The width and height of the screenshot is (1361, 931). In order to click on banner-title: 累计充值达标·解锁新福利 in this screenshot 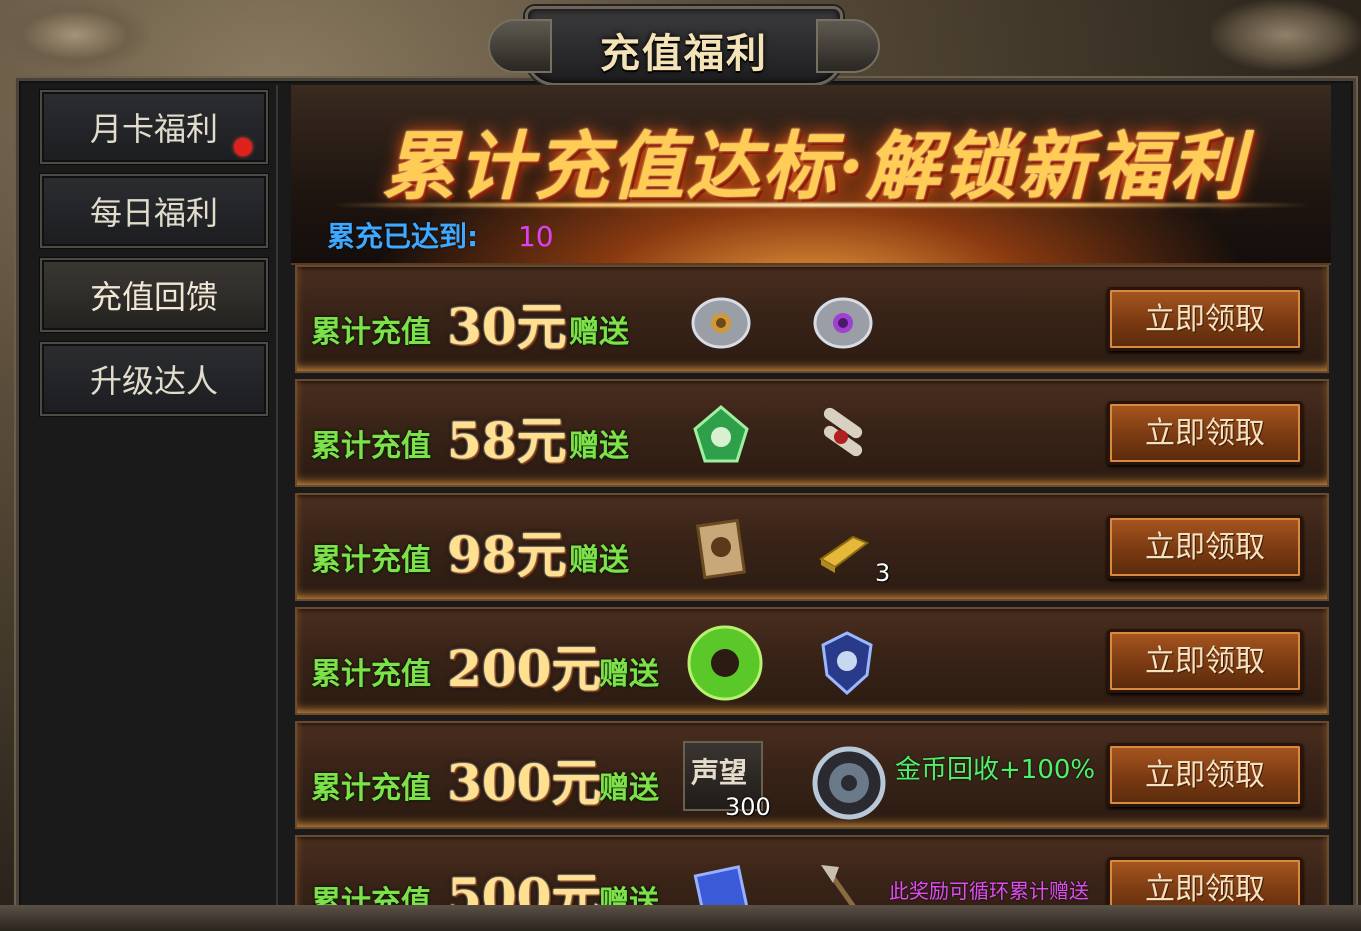, I will do `click(814, 167)`.